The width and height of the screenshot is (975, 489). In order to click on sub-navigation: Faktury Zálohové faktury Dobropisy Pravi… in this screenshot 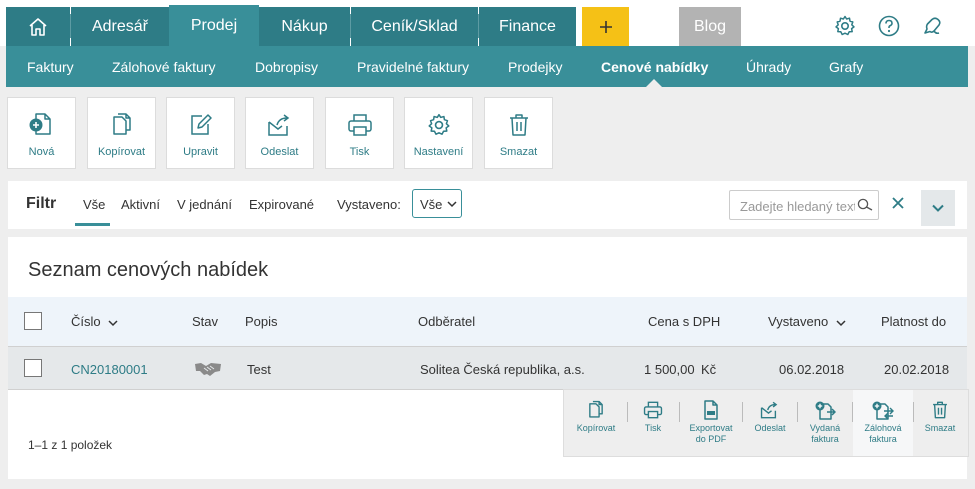, I will do `click(487, 66)`.